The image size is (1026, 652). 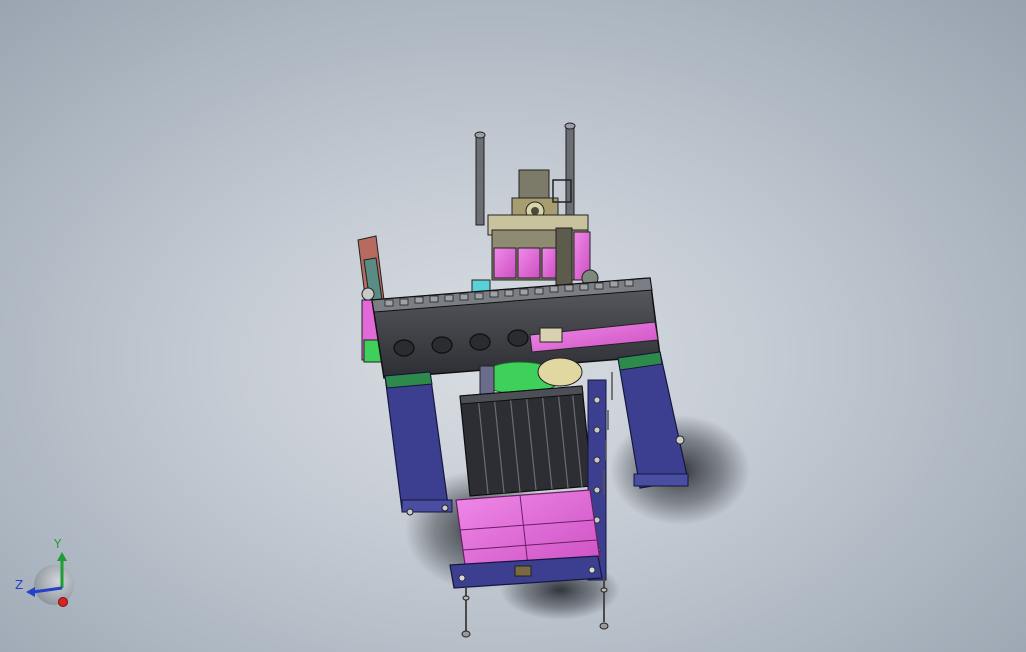 What do you see at coordinates (19, 585) in the screenshot?
I see `z-axis-label: Z` at bounding box center [19, 585].